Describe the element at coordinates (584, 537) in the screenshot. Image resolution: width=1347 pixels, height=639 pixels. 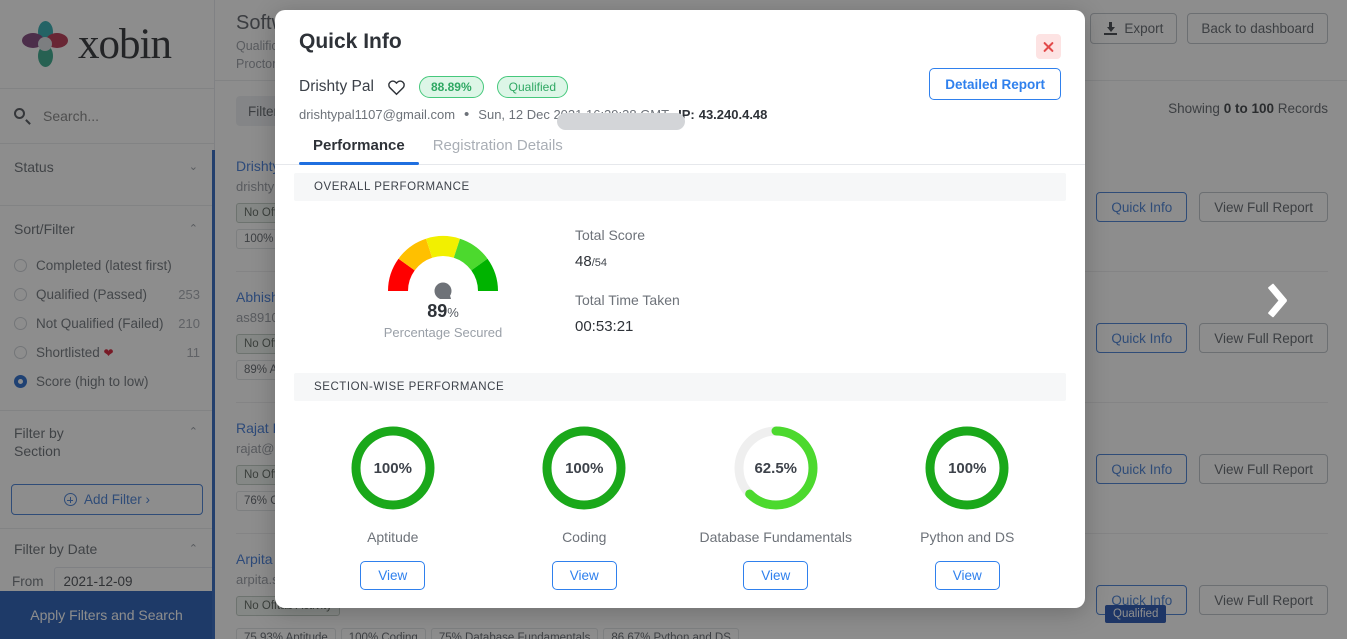
I see `section-name: Coding` at that location.